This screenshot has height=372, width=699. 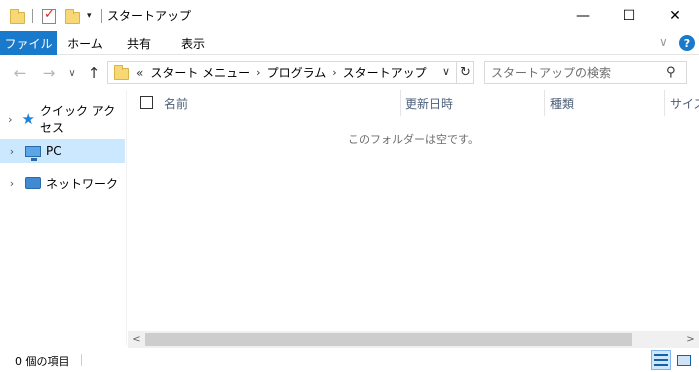 I want to click on back-button: ←, so click(x=20, y=73).